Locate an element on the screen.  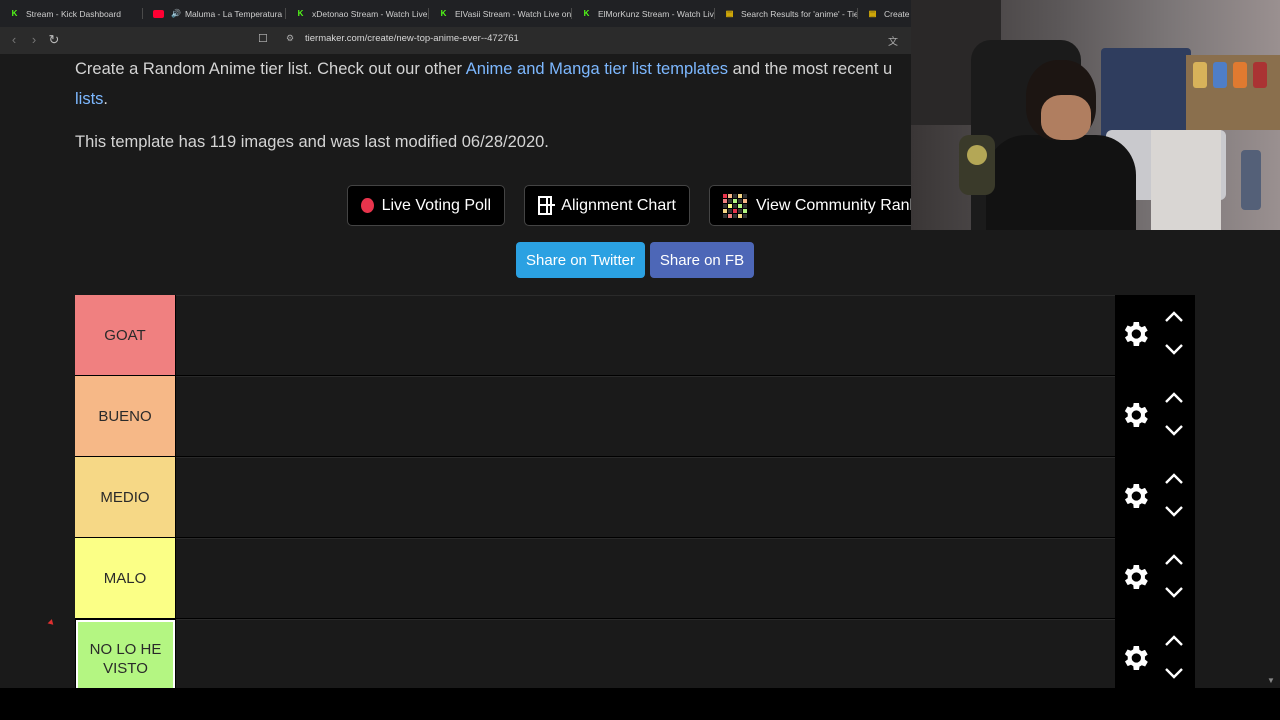
share-twitter-button: Share on Twitter is located at coordinates (580, 260).